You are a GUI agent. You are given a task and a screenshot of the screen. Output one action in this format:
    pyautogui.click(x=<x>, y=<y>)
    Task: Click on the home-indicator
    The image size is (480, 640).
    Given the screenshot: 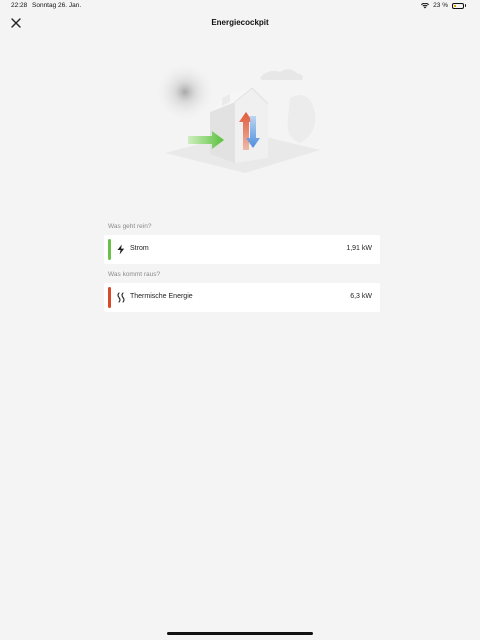 What is the action you would take?
    pyautogui.click(x=240, y=633)
    